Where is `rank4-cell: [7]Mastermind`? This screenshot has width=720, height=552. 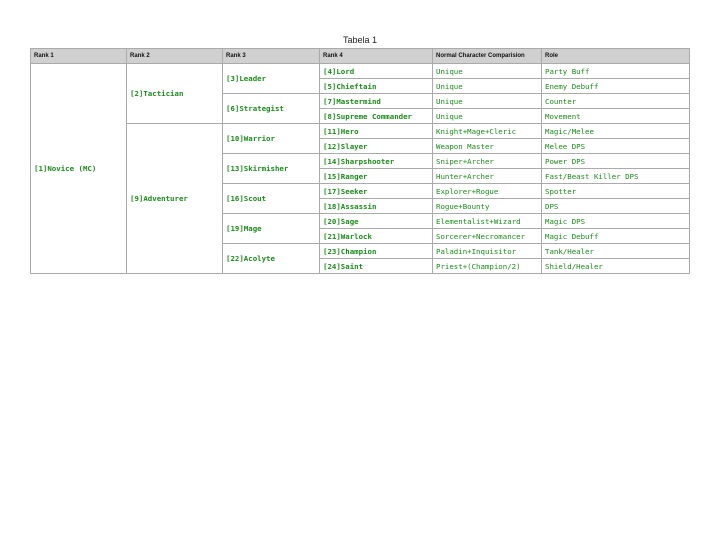 rank4-cell: [7]Mastermind is located at coordinates (376, 101).